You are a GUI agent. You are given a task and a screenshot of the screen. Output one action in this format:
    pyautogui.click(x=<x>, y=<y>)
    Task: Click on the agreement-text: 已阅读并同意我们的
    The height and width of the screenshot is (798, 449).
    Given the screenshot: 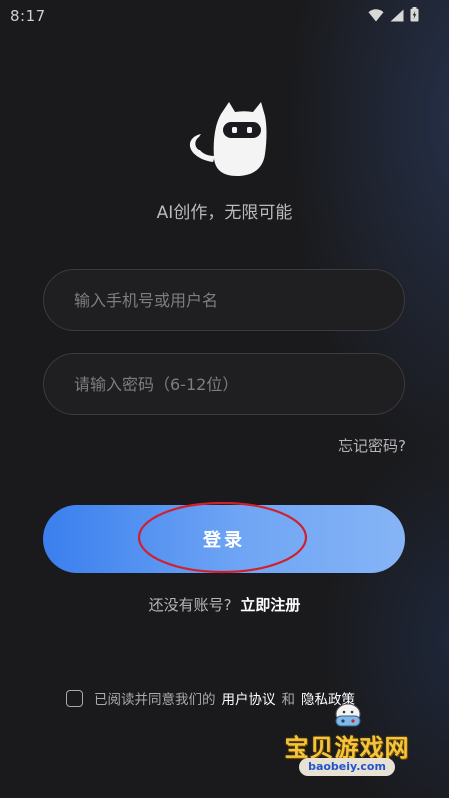 What is the action you would take?
    pyautogui.click(x=155, y=700)
    